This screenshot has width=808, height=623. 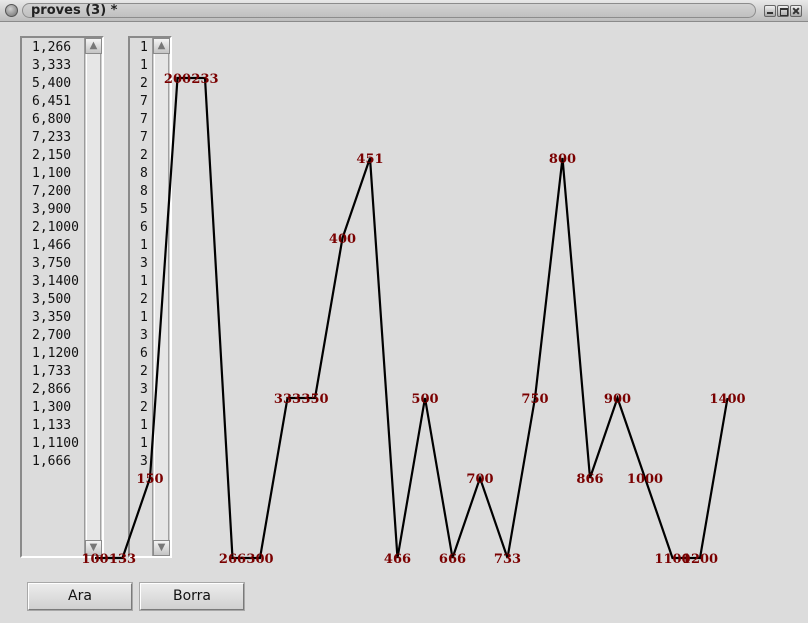 I want to click on list-item: 2,700, so click(x=50, y=336).